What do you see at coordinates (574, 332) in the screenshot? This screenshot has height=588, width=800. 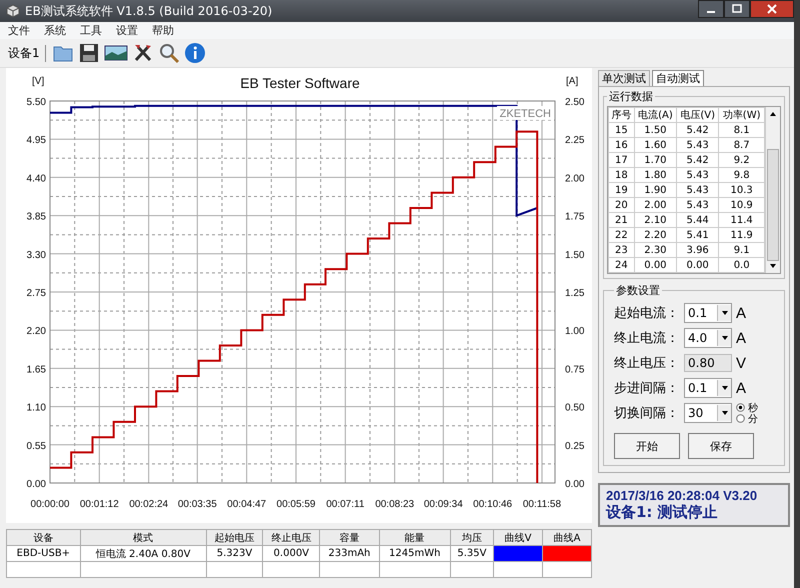 I see `y-axis-label: 1.00` at bounding box center [574, 332].